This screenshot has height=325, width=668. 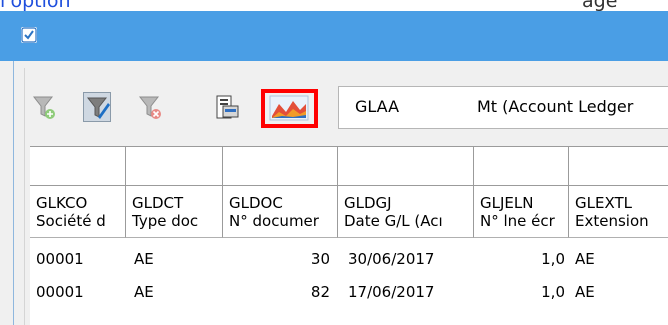 What do you see at coordinates (368, 203) in the screenshot?
I see `column-code: GLDGJ` at bounding box center [368, 203].